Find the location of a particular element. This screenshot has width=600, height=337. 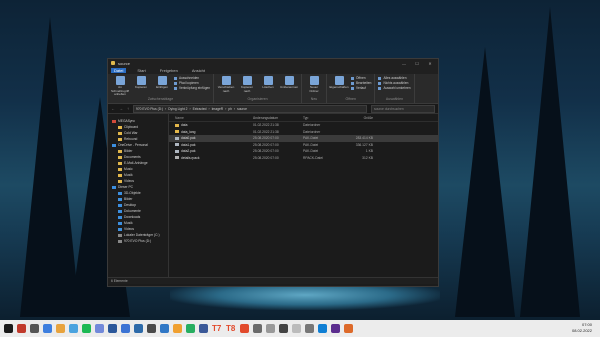

maximize-button: ☐ is located at coordinates (417, 63).